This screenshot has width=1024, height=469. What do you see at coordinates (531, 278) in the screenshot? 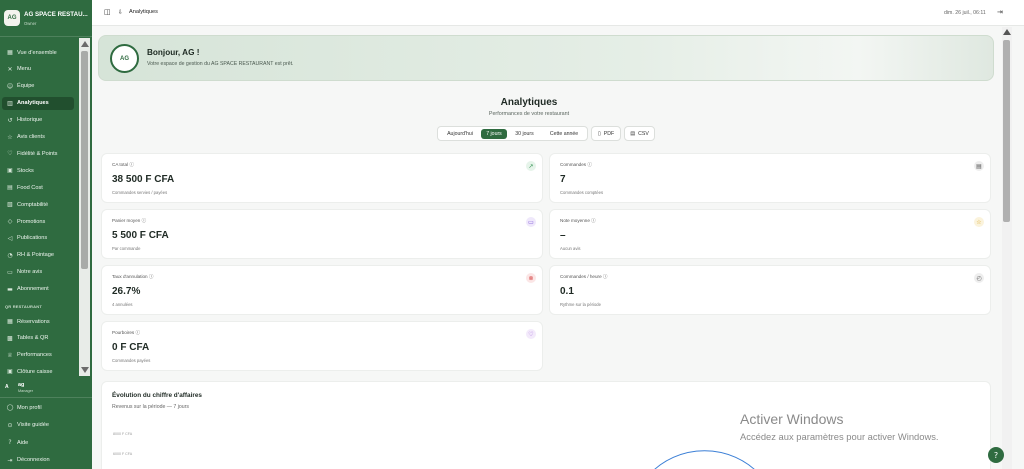
I see `x-circle-icon: ⊗` at bounding box center [531, 278].